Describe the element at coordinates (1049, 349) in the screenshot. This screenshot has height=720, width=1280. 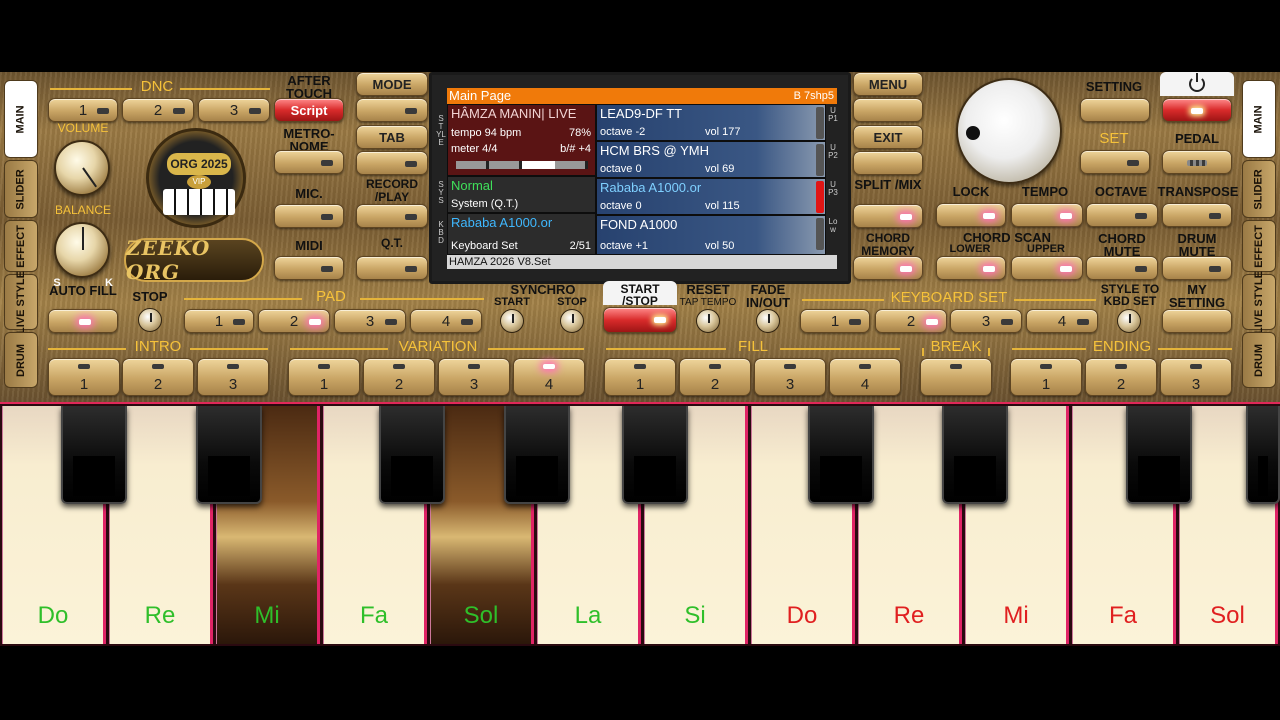
I see `divider` at that location.